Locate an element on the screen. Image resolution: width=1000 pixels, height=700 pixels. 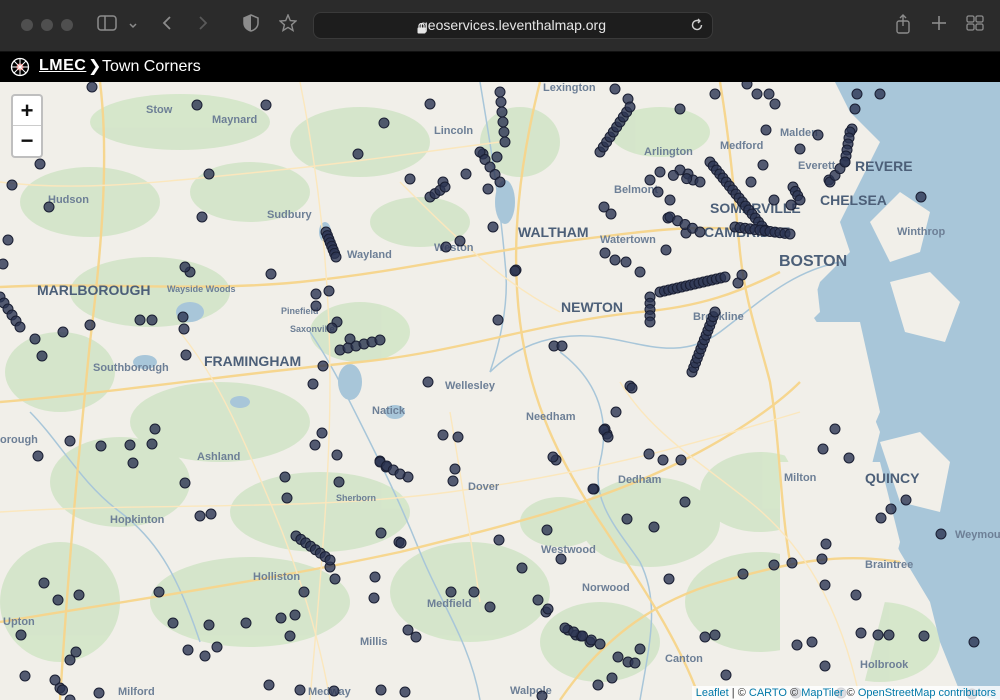
star-icon is located at coordinates (288, 24).